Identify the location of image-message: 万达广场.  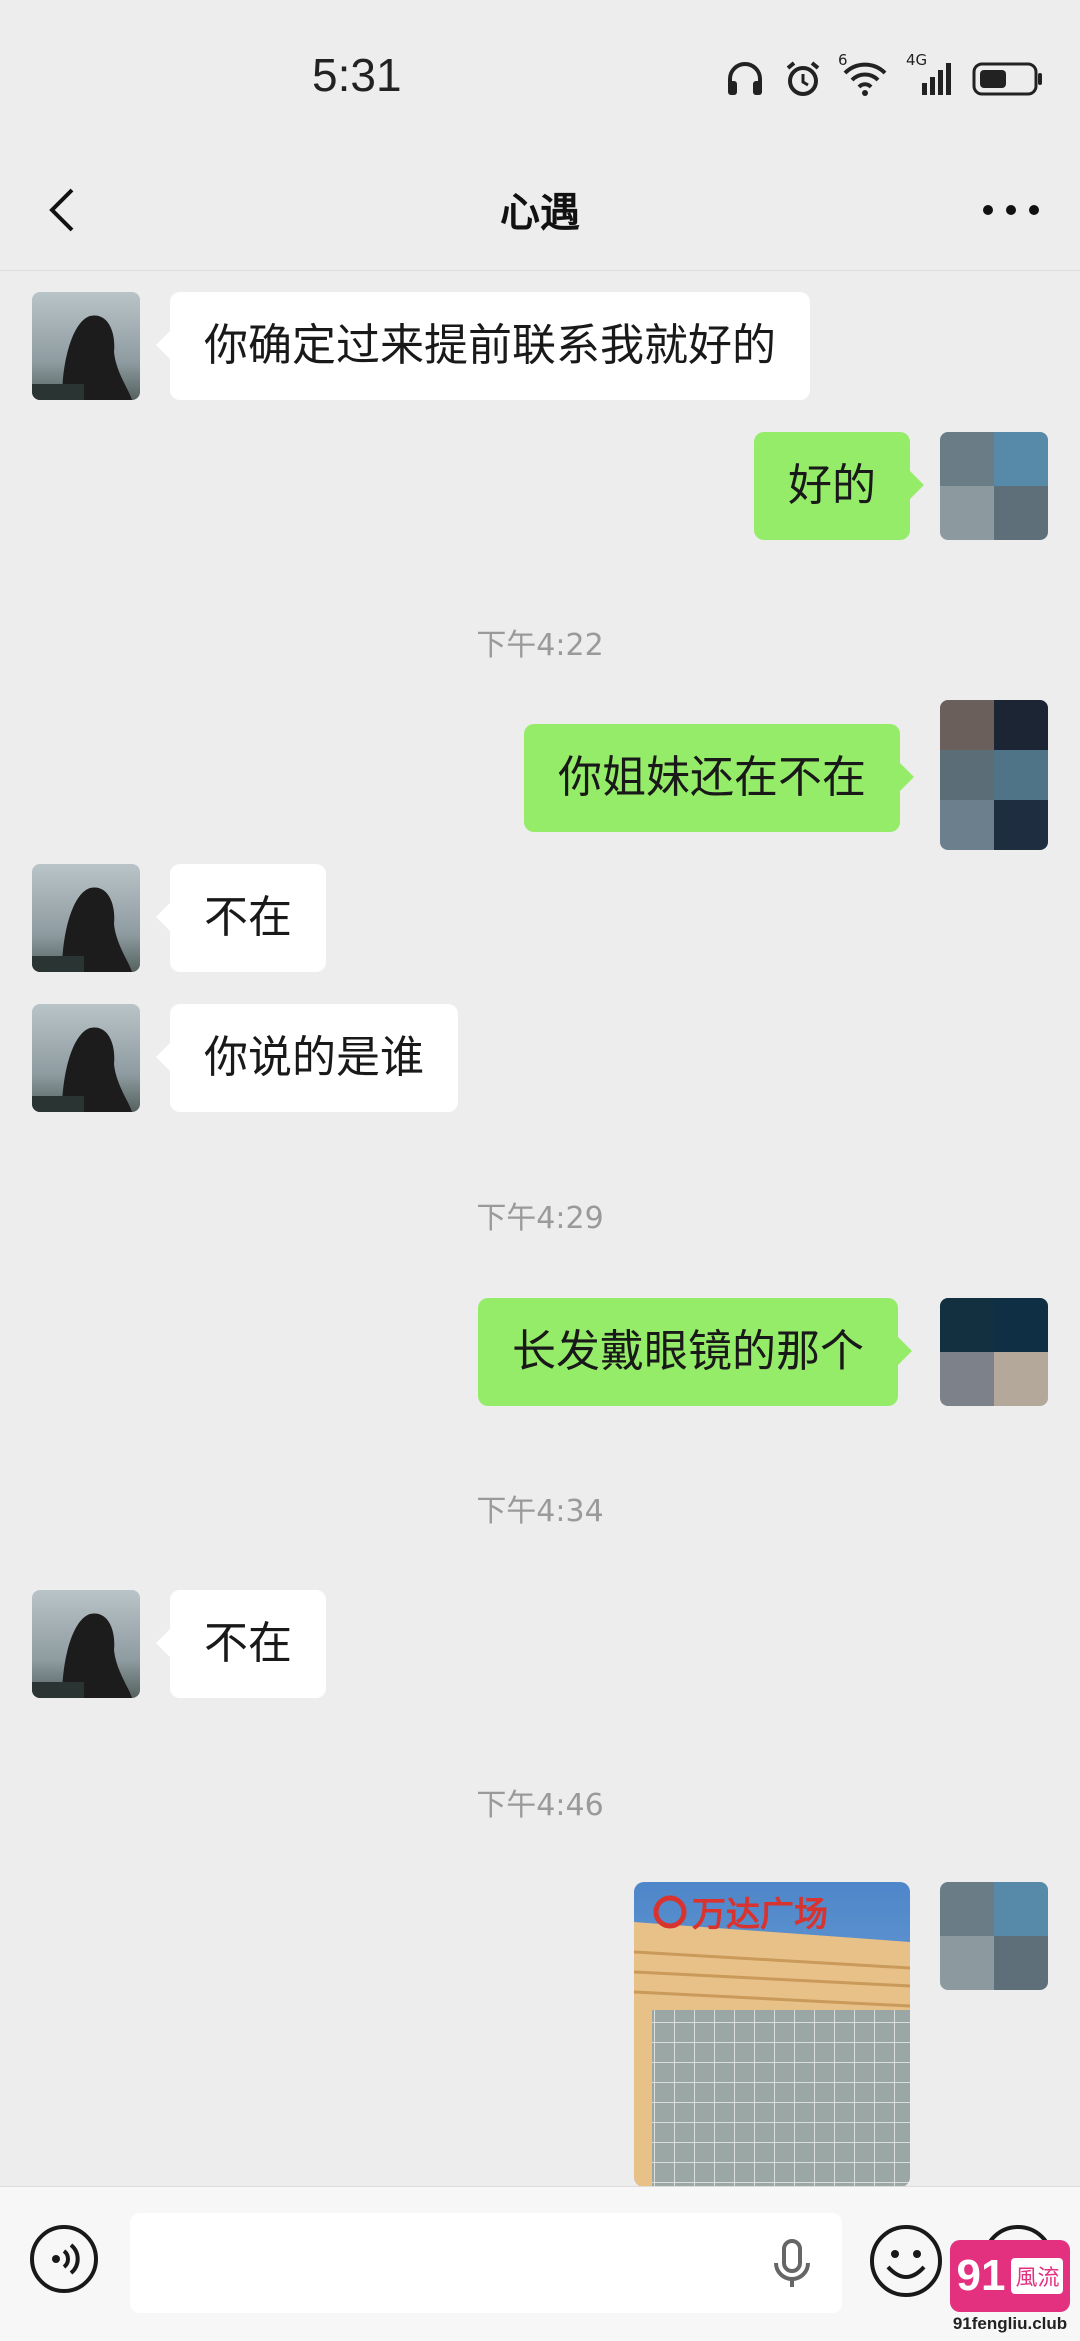
(772, 2034).